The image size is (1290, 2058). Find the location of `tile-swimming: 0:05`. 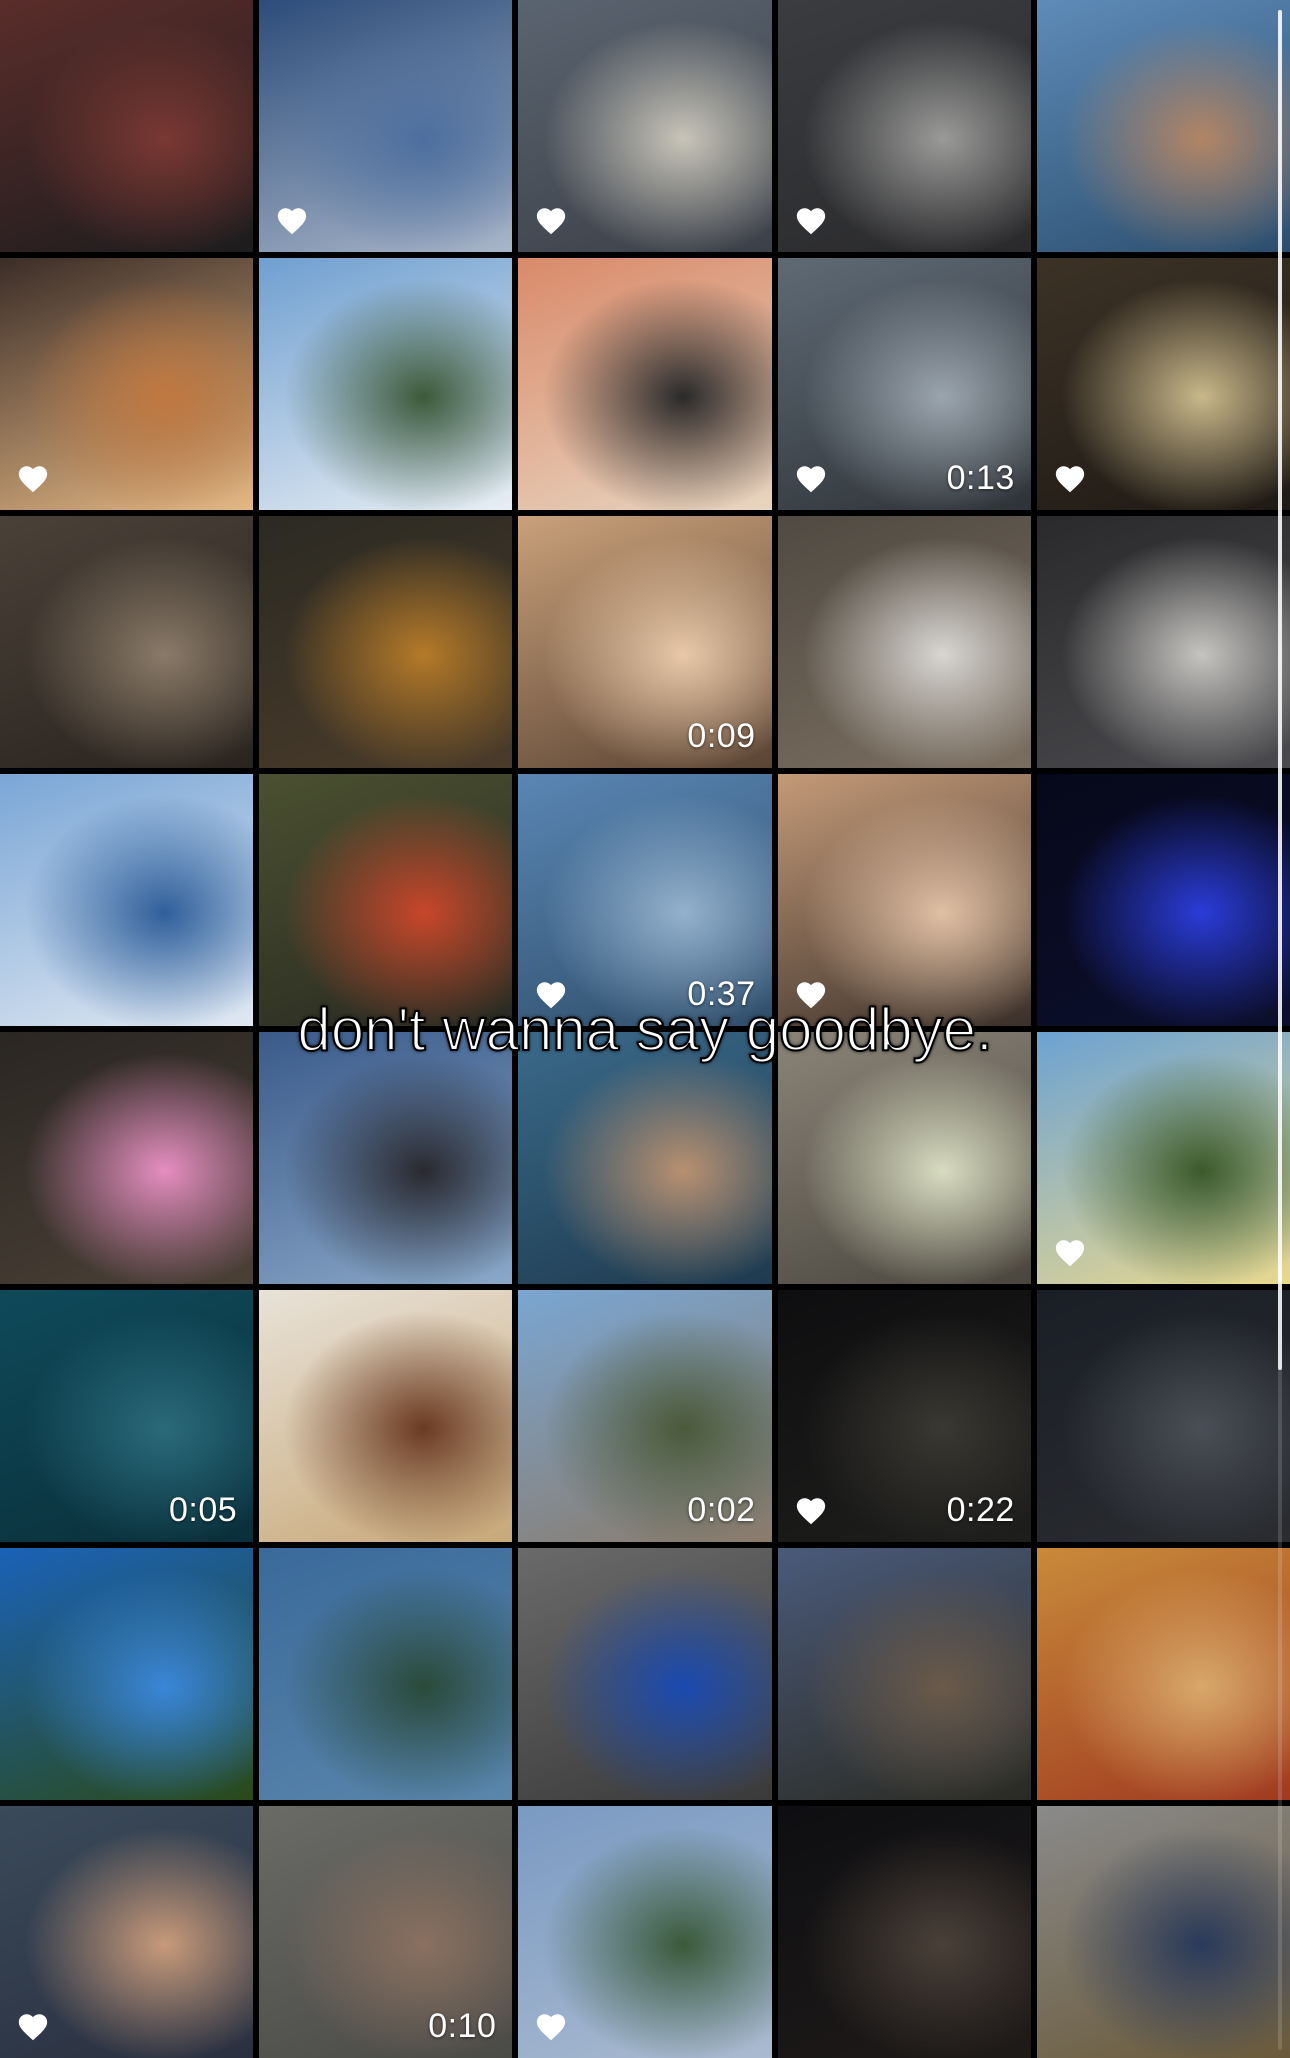

tile-swimming: 0:05 is located at coordinates (127, 1416).